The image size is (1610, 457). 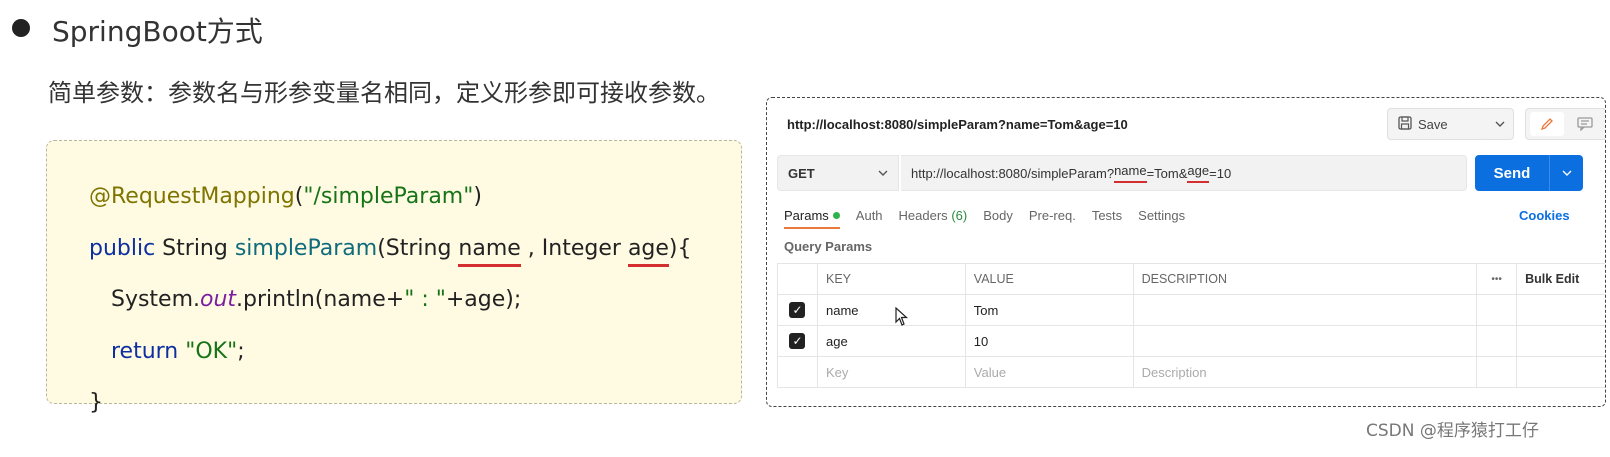 I want to click on view-toggle-group, so click(x=1565, y=124).